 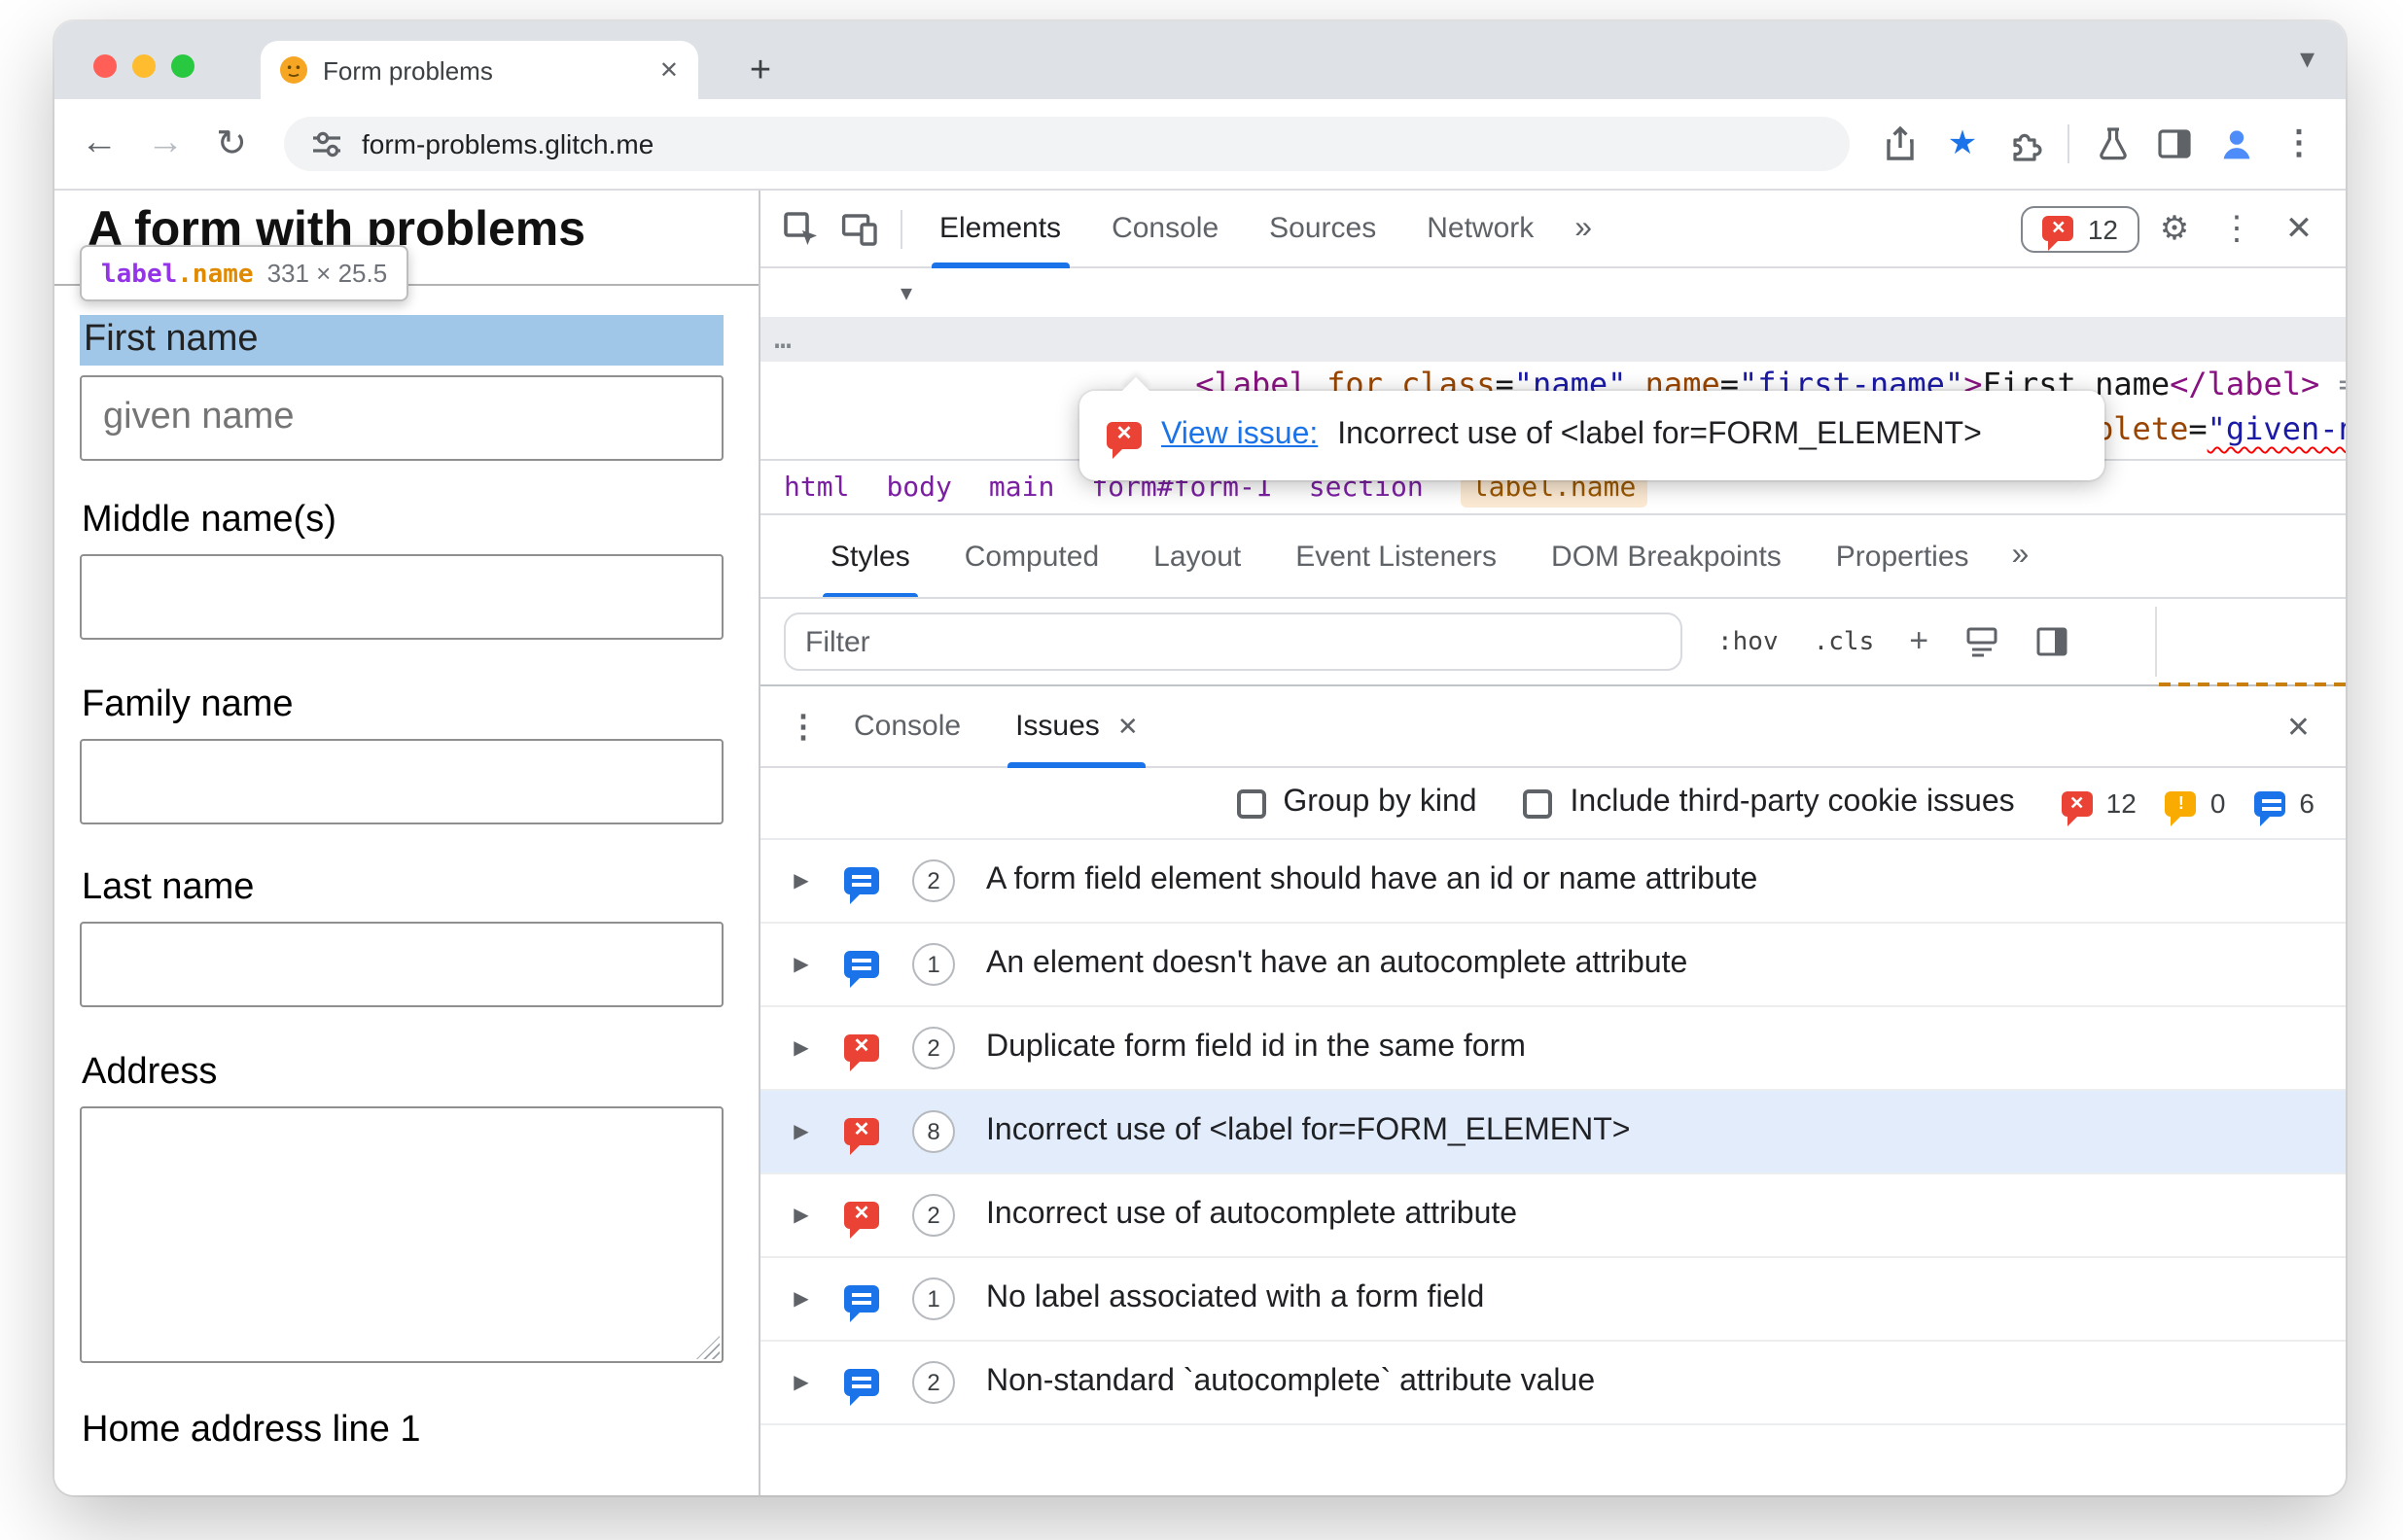 What do you see at coordinates (402, 1234) in the screenshot?
I see `address-textarea` at bounding box center [402, 1234].